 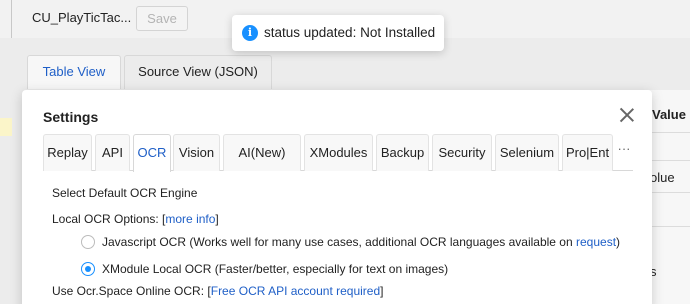 What do you see at coordinates (109, 219) in the screenshot?
I see `local-ocr-label-text: Local OCR Options: [` at bounding box center [109, 219].